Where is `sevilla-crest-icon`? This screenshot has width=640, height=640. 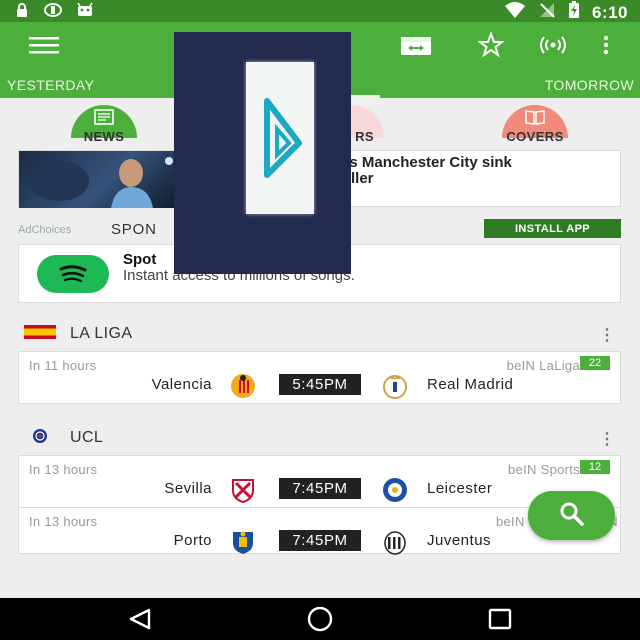 sevilla-crest-icon is located at coordinates (243, 490).